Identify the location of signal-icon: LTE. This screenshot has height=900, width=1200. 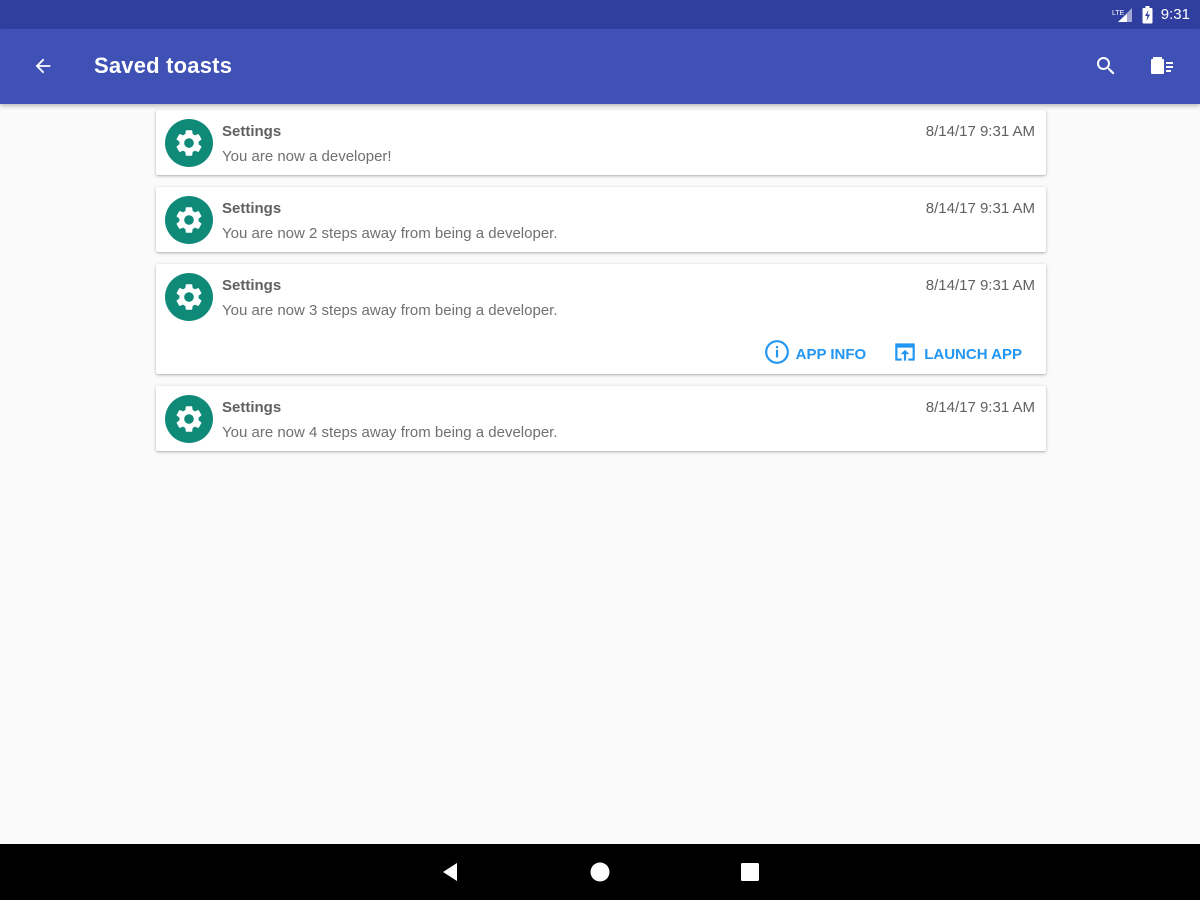
(1123, 15).